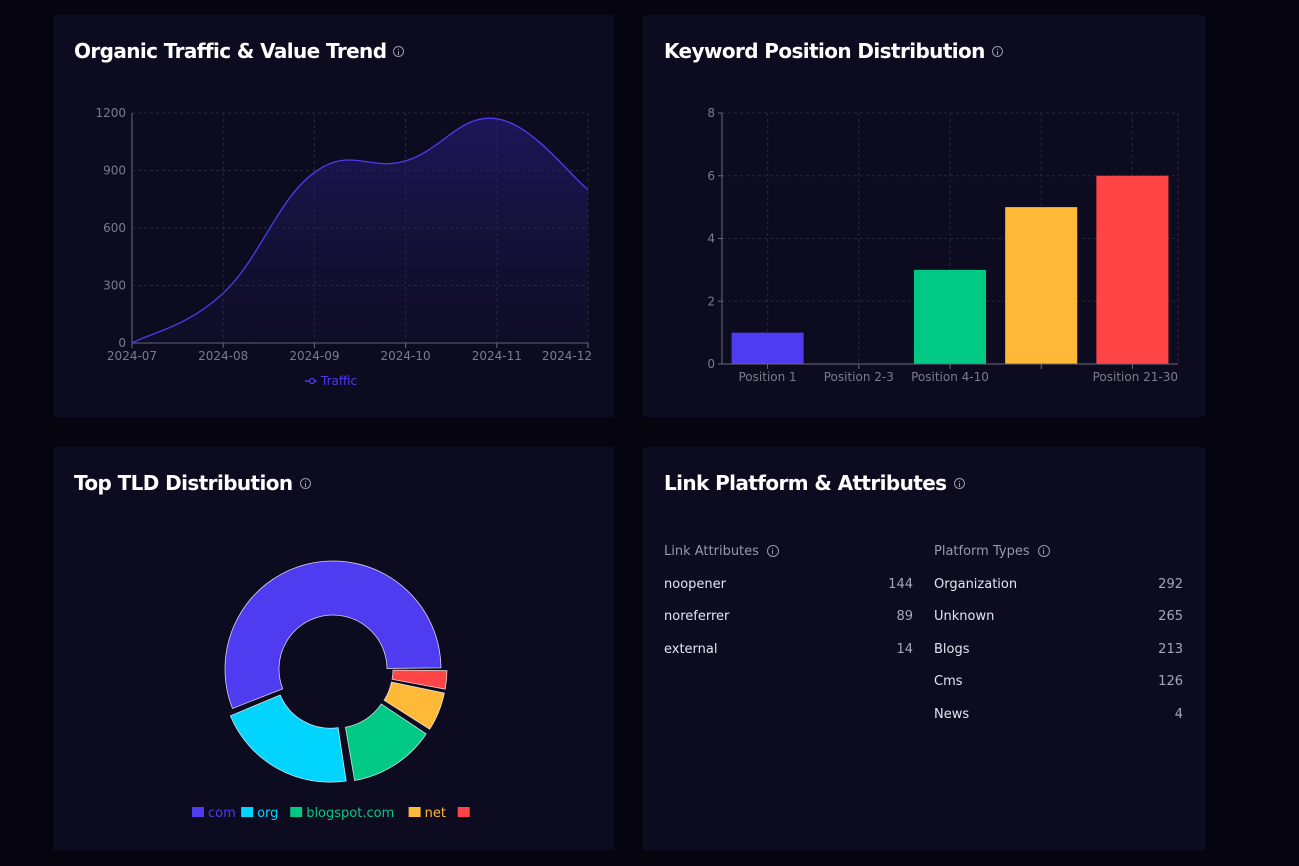 The image size is (1299, 866). Describe the element at coordinates (859, 377) in the screenshot. I see `x-tick-label: Position 2-3` at that location.